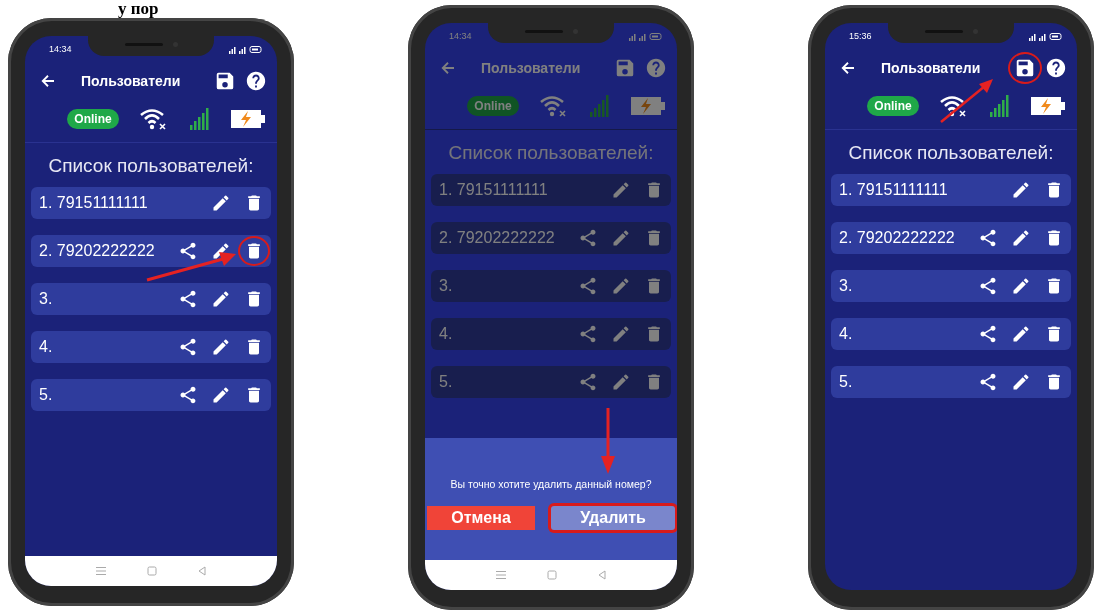 The image size is (1113, 614). What do you see at coordinates (138, 9) in the screenshot?
I see `page-heading: у пор` at bounding box center [138, 9].